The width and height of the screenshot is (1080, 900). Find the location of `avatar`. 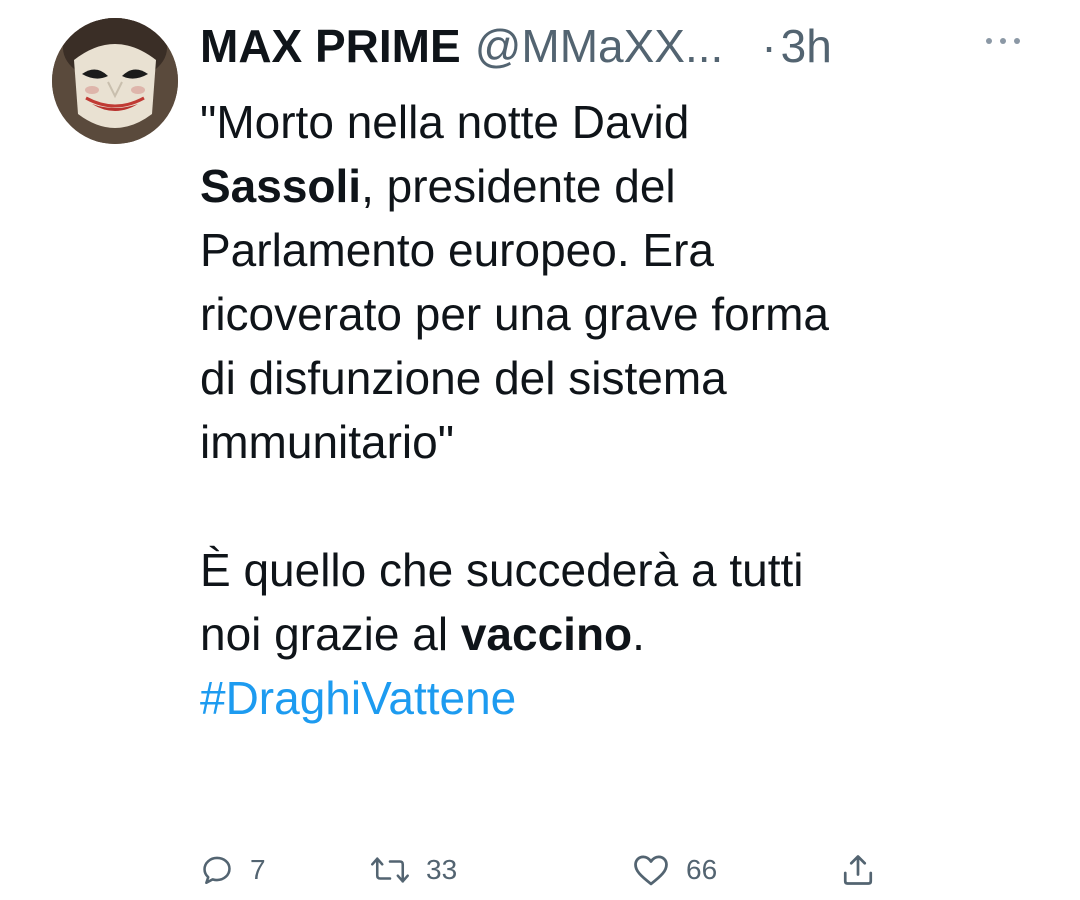

avatar is located at coordinates (115, 81).